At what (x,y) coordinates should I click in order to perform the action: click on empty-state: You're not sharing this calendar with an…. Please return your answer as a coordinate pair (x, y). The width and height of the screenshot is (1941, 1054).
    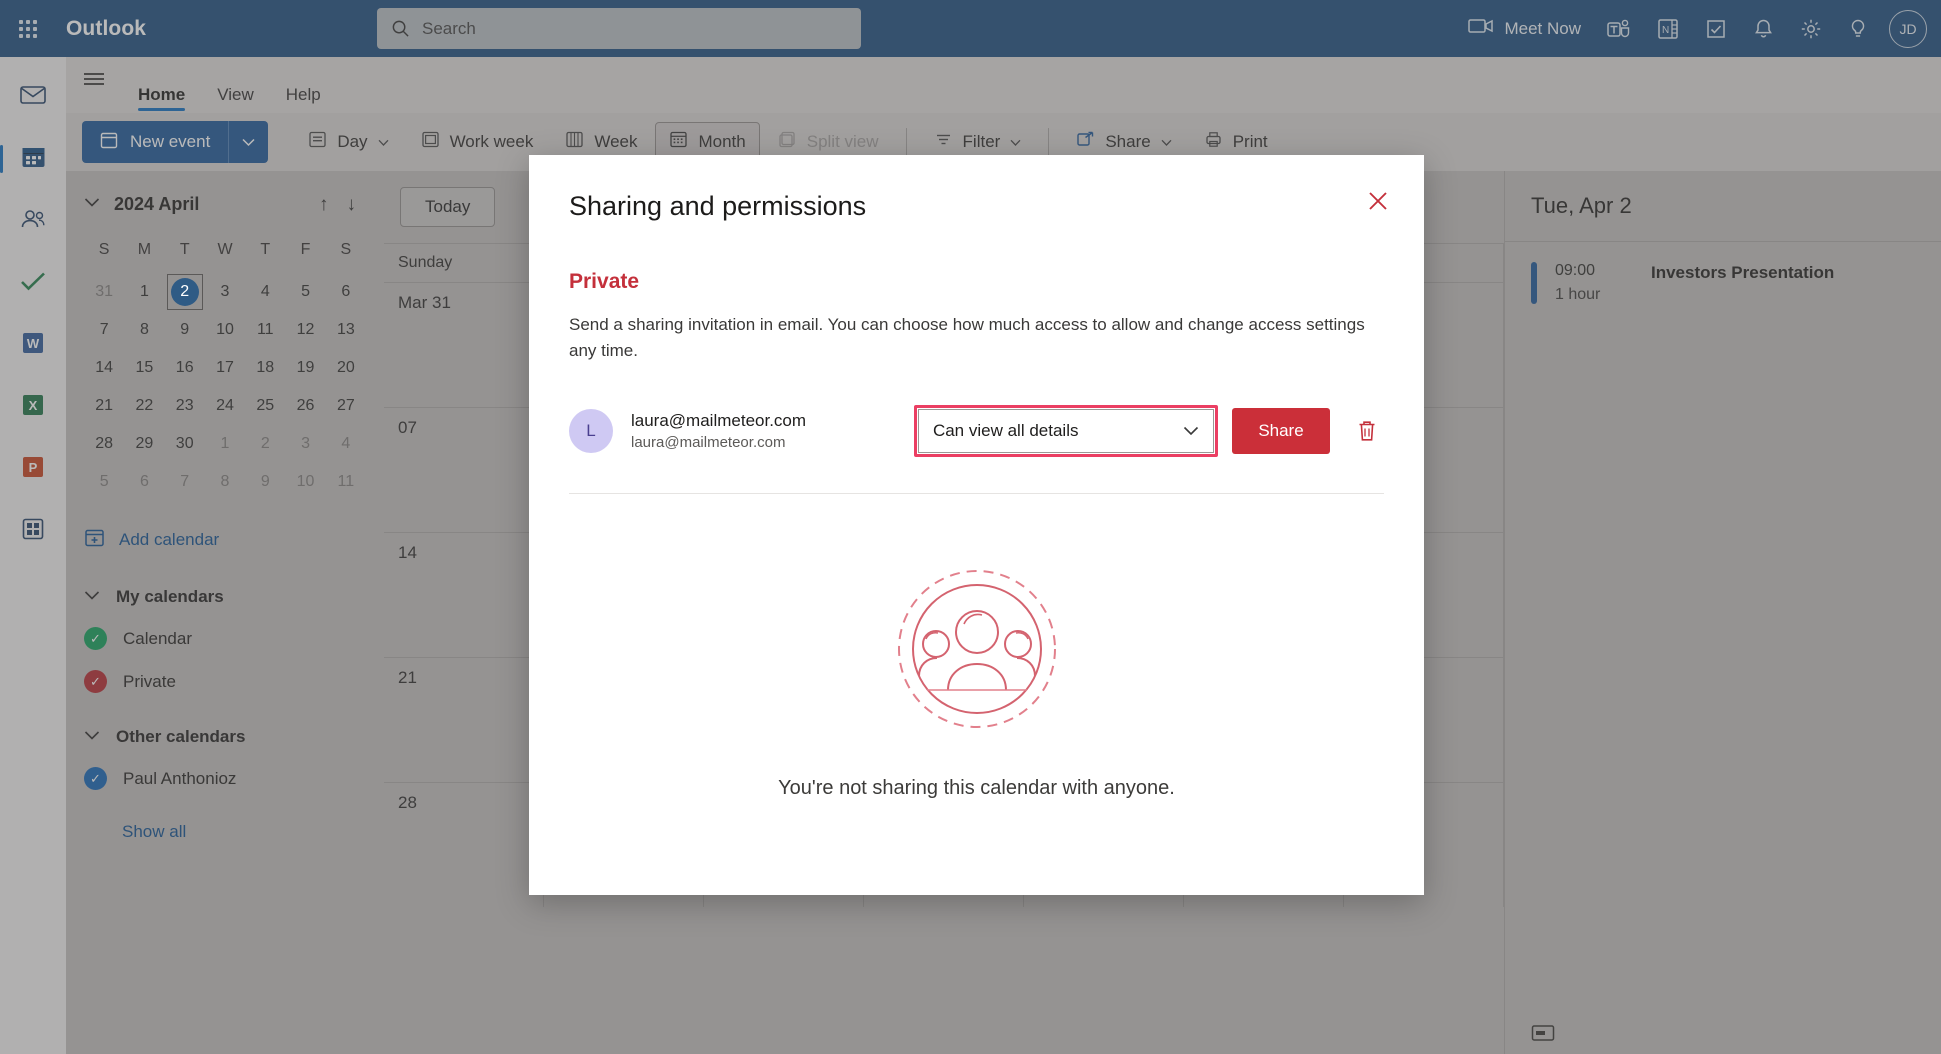
    Looking at the image, I should click on (976, 682).